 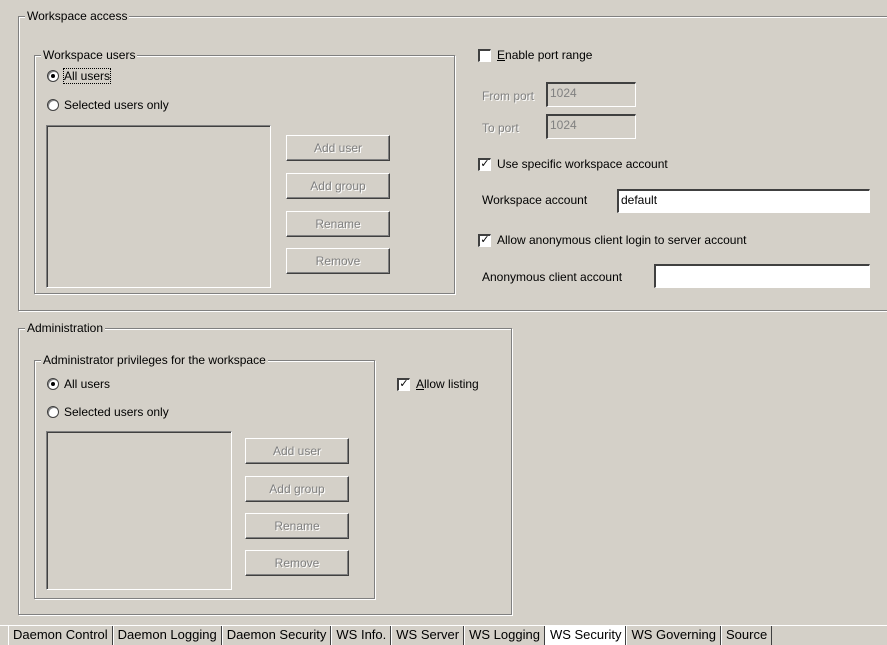 What do you see at coordinates (535, 200) in the screenshot?
I see `workspace-account-label: Workspace account` at bounding box center [535, 200].